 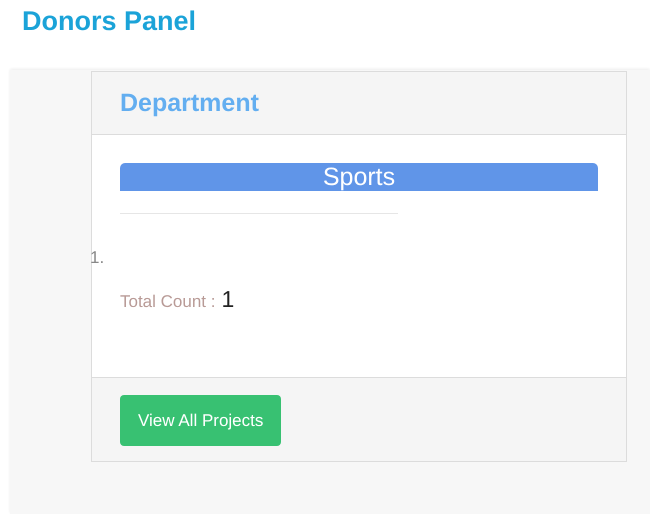 What do you see at coordinates (359, 177) in the screenshot?
I see `category-heading: Sports` at bounding box center [359, 177].